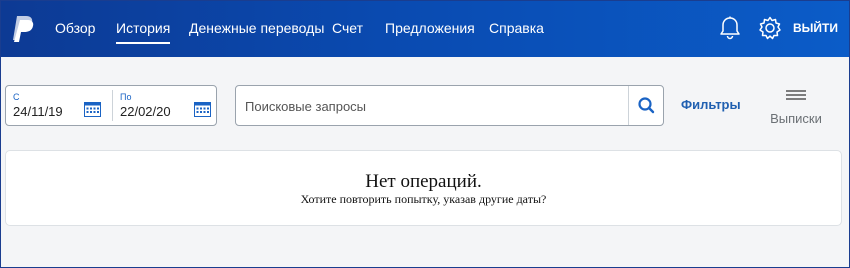  I want to click on statements-button: Выписки, so click(796, 107).